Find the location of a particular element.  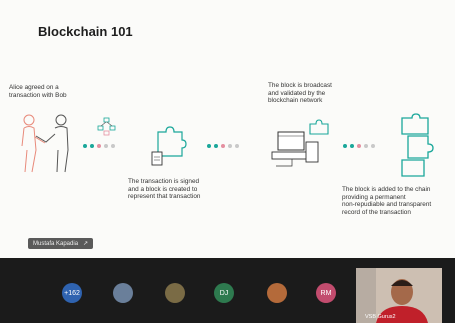

caption-line: Alice agreed on a is located at coordinates (34, 87).